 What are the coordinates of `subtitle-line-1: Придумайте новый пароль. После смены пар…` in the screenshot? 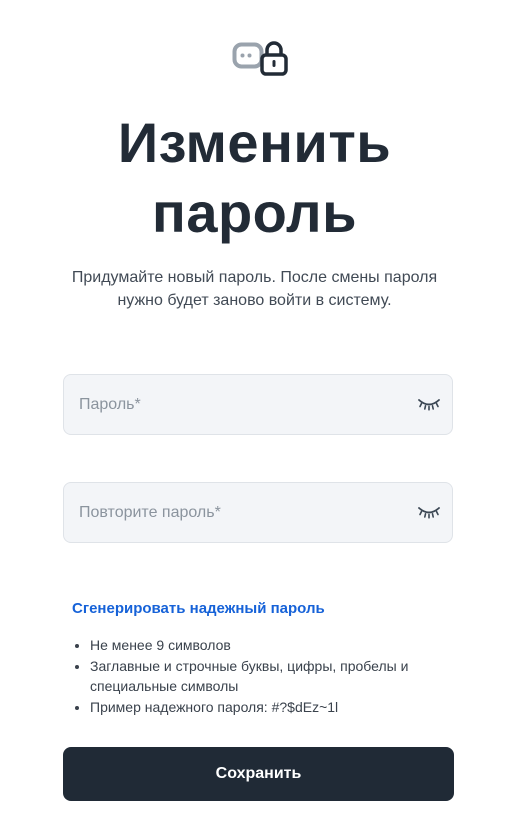 It's located at (254, 277).